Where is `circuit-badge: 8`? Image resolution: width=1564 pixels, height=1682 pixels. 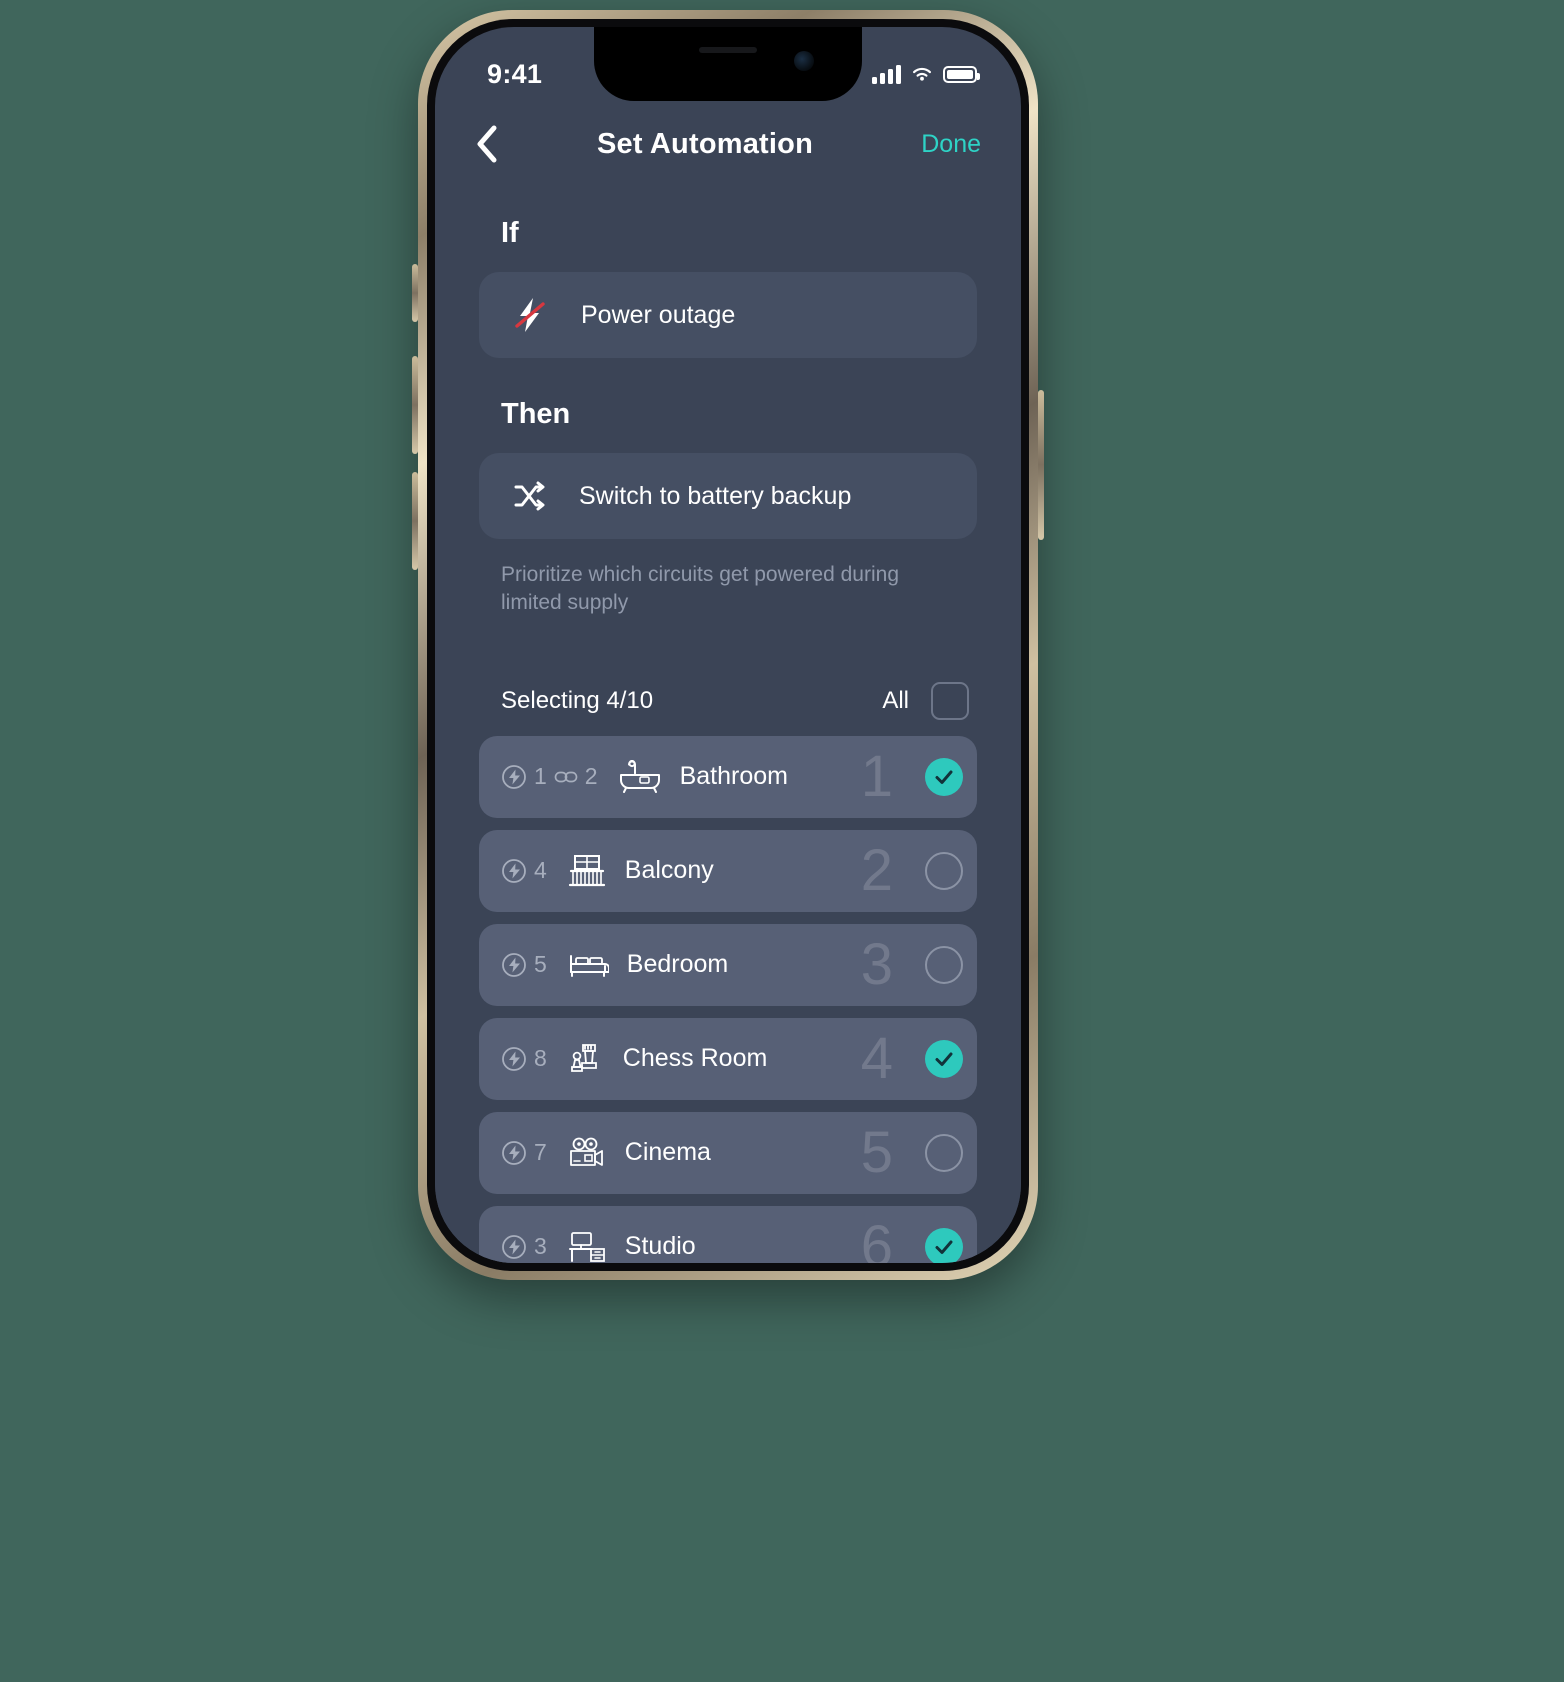
circuit-badge: 8 is located at coordinates (524, 1058).